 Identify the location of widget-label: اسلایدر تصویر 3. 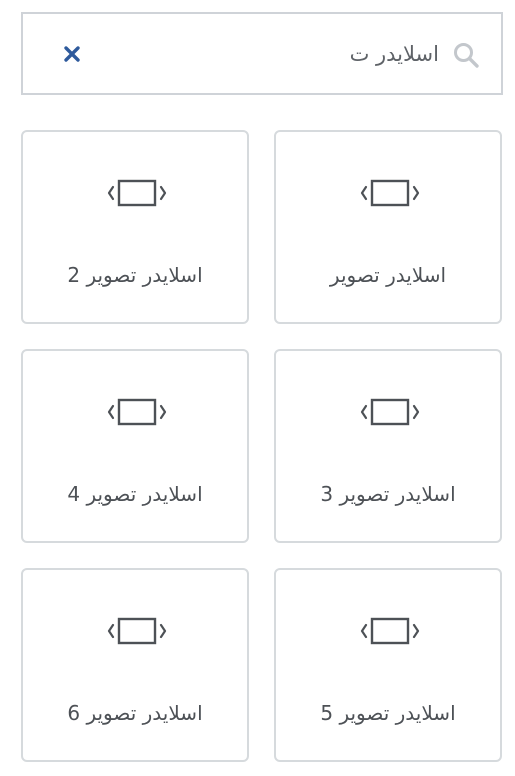
(388, 494).